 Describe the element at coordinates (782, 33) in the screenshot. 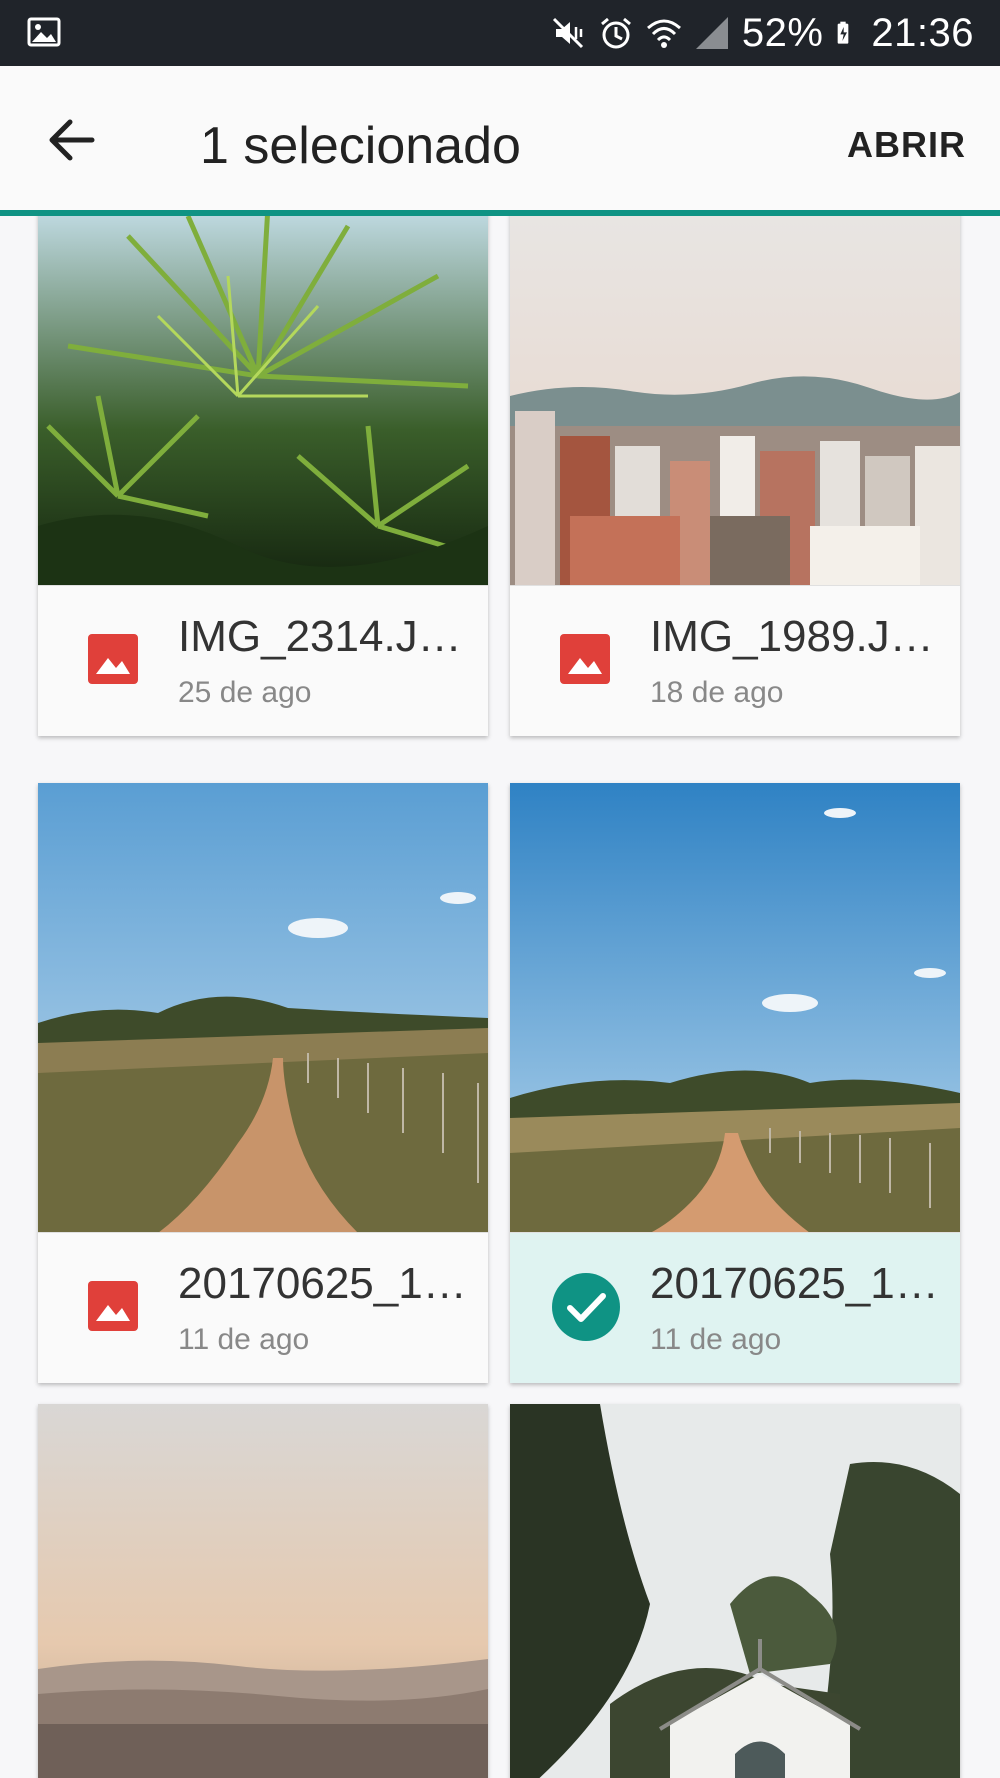

I see `battery-percent: 52%` at that location.